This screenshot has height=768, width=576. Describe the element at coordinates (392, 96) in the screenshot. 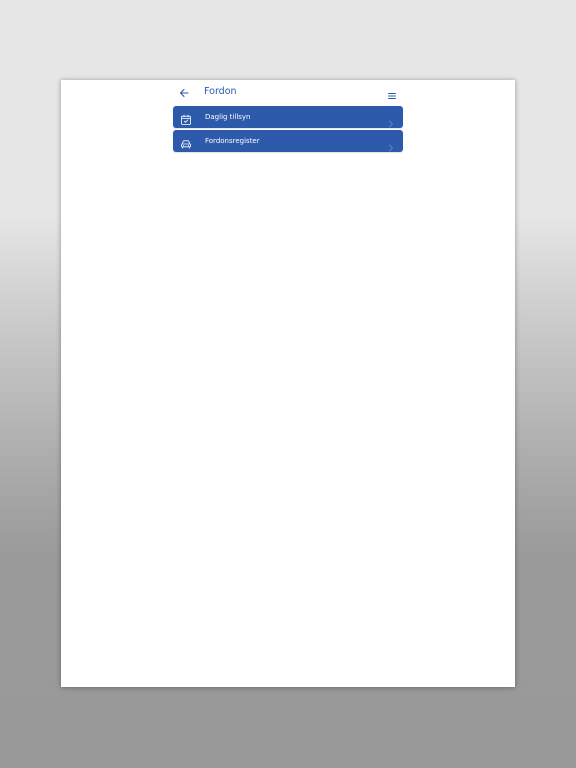

I see `hamburger-menu-icon` at that location.